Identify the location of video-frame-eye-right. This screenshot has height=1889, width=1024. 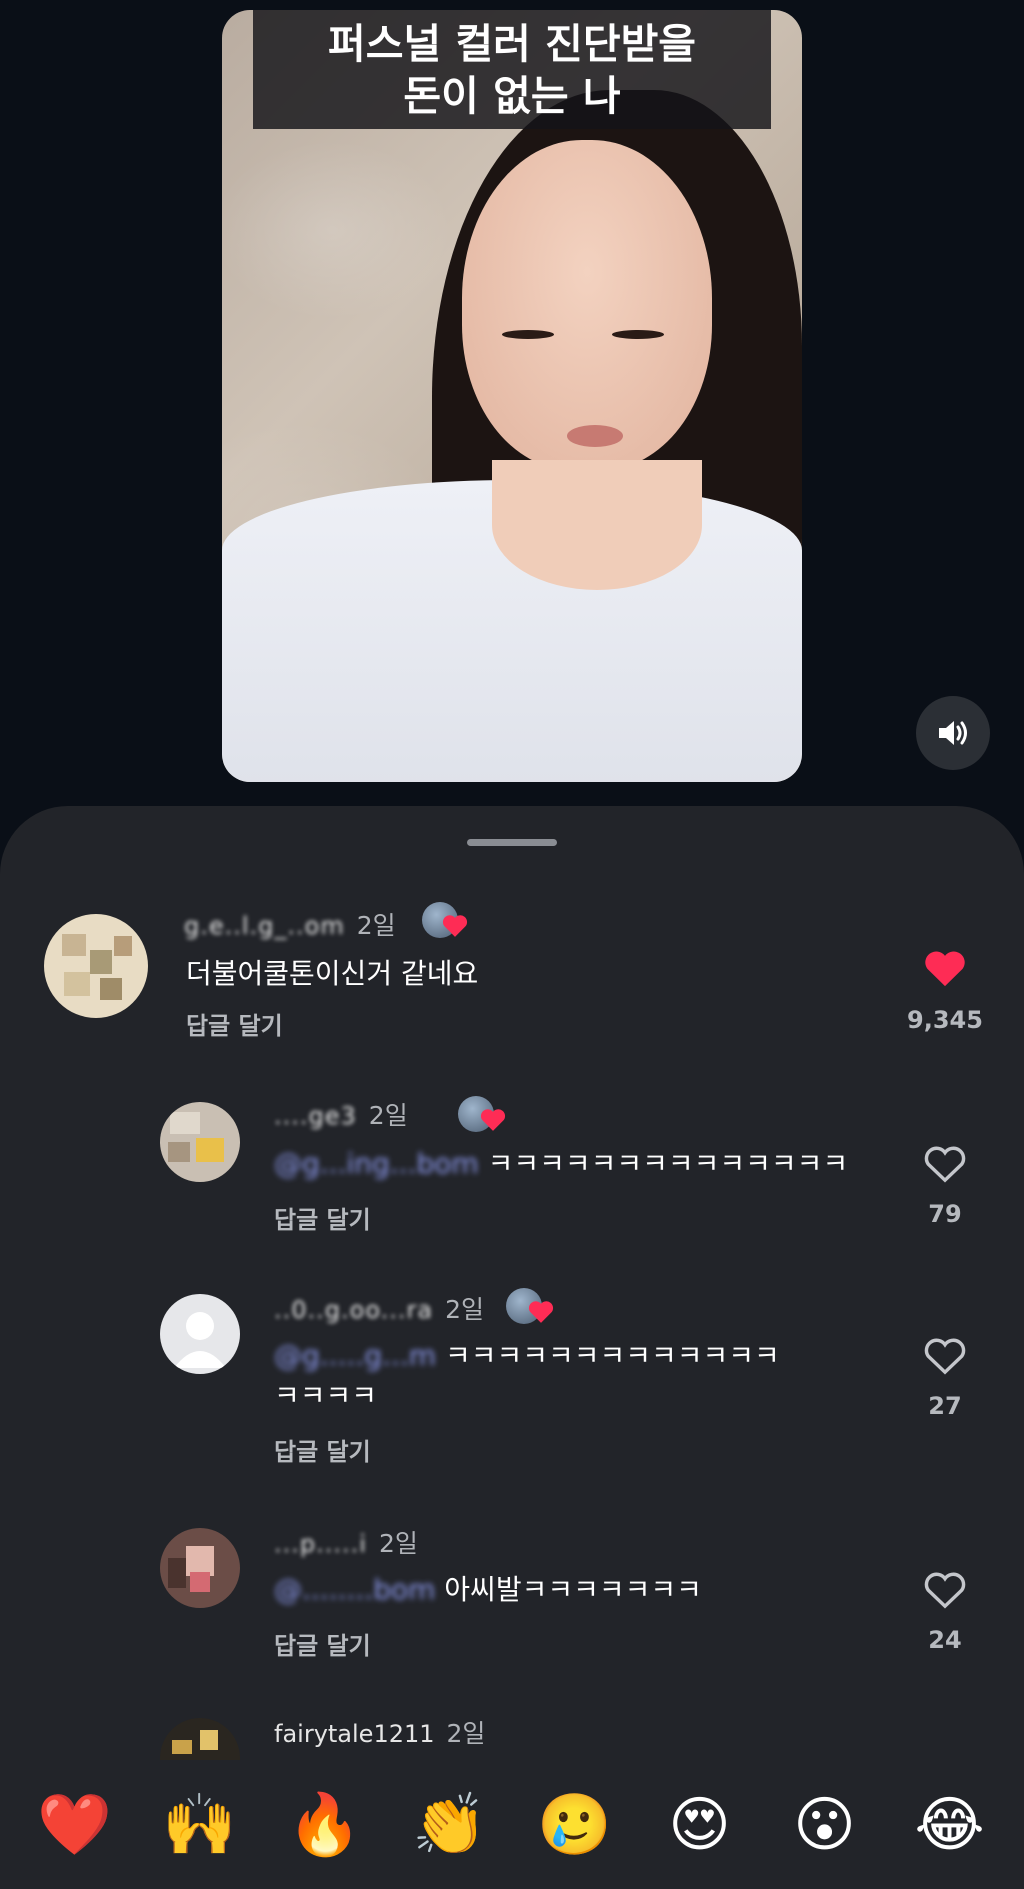
(638, 334).